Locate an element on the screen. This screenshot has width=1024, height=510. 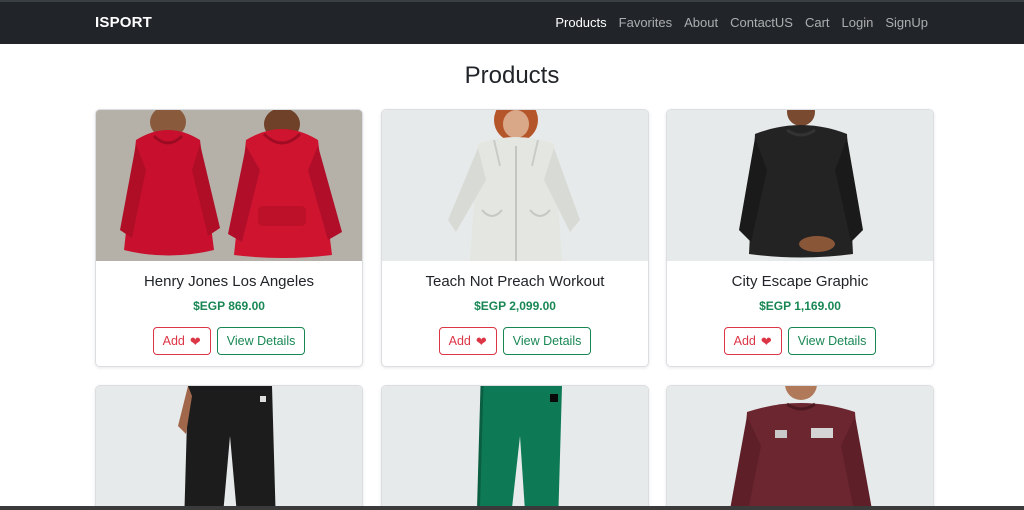
product-name: Teach Not Preach Workout is located at coordinates (515, 281).